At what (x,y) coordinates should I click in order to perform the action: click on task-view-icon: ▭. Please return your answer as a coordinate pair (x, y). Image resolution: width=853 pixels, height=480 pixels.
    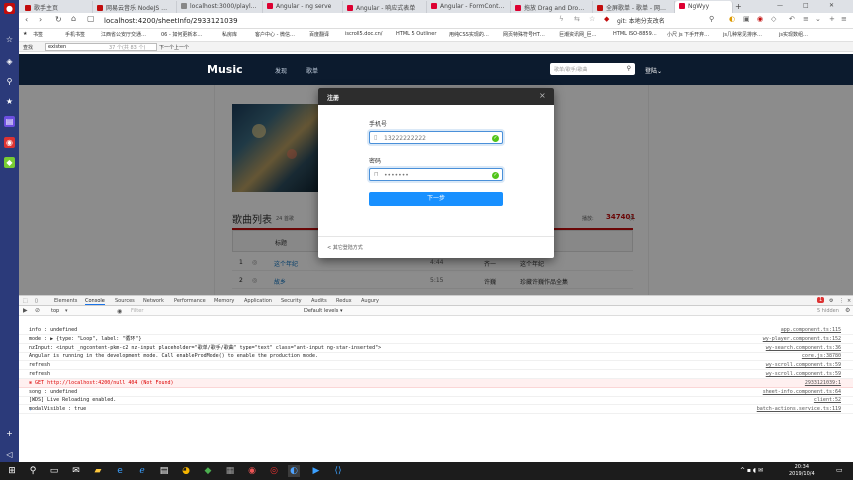
    Looking at the image, I should click on (54, 471).